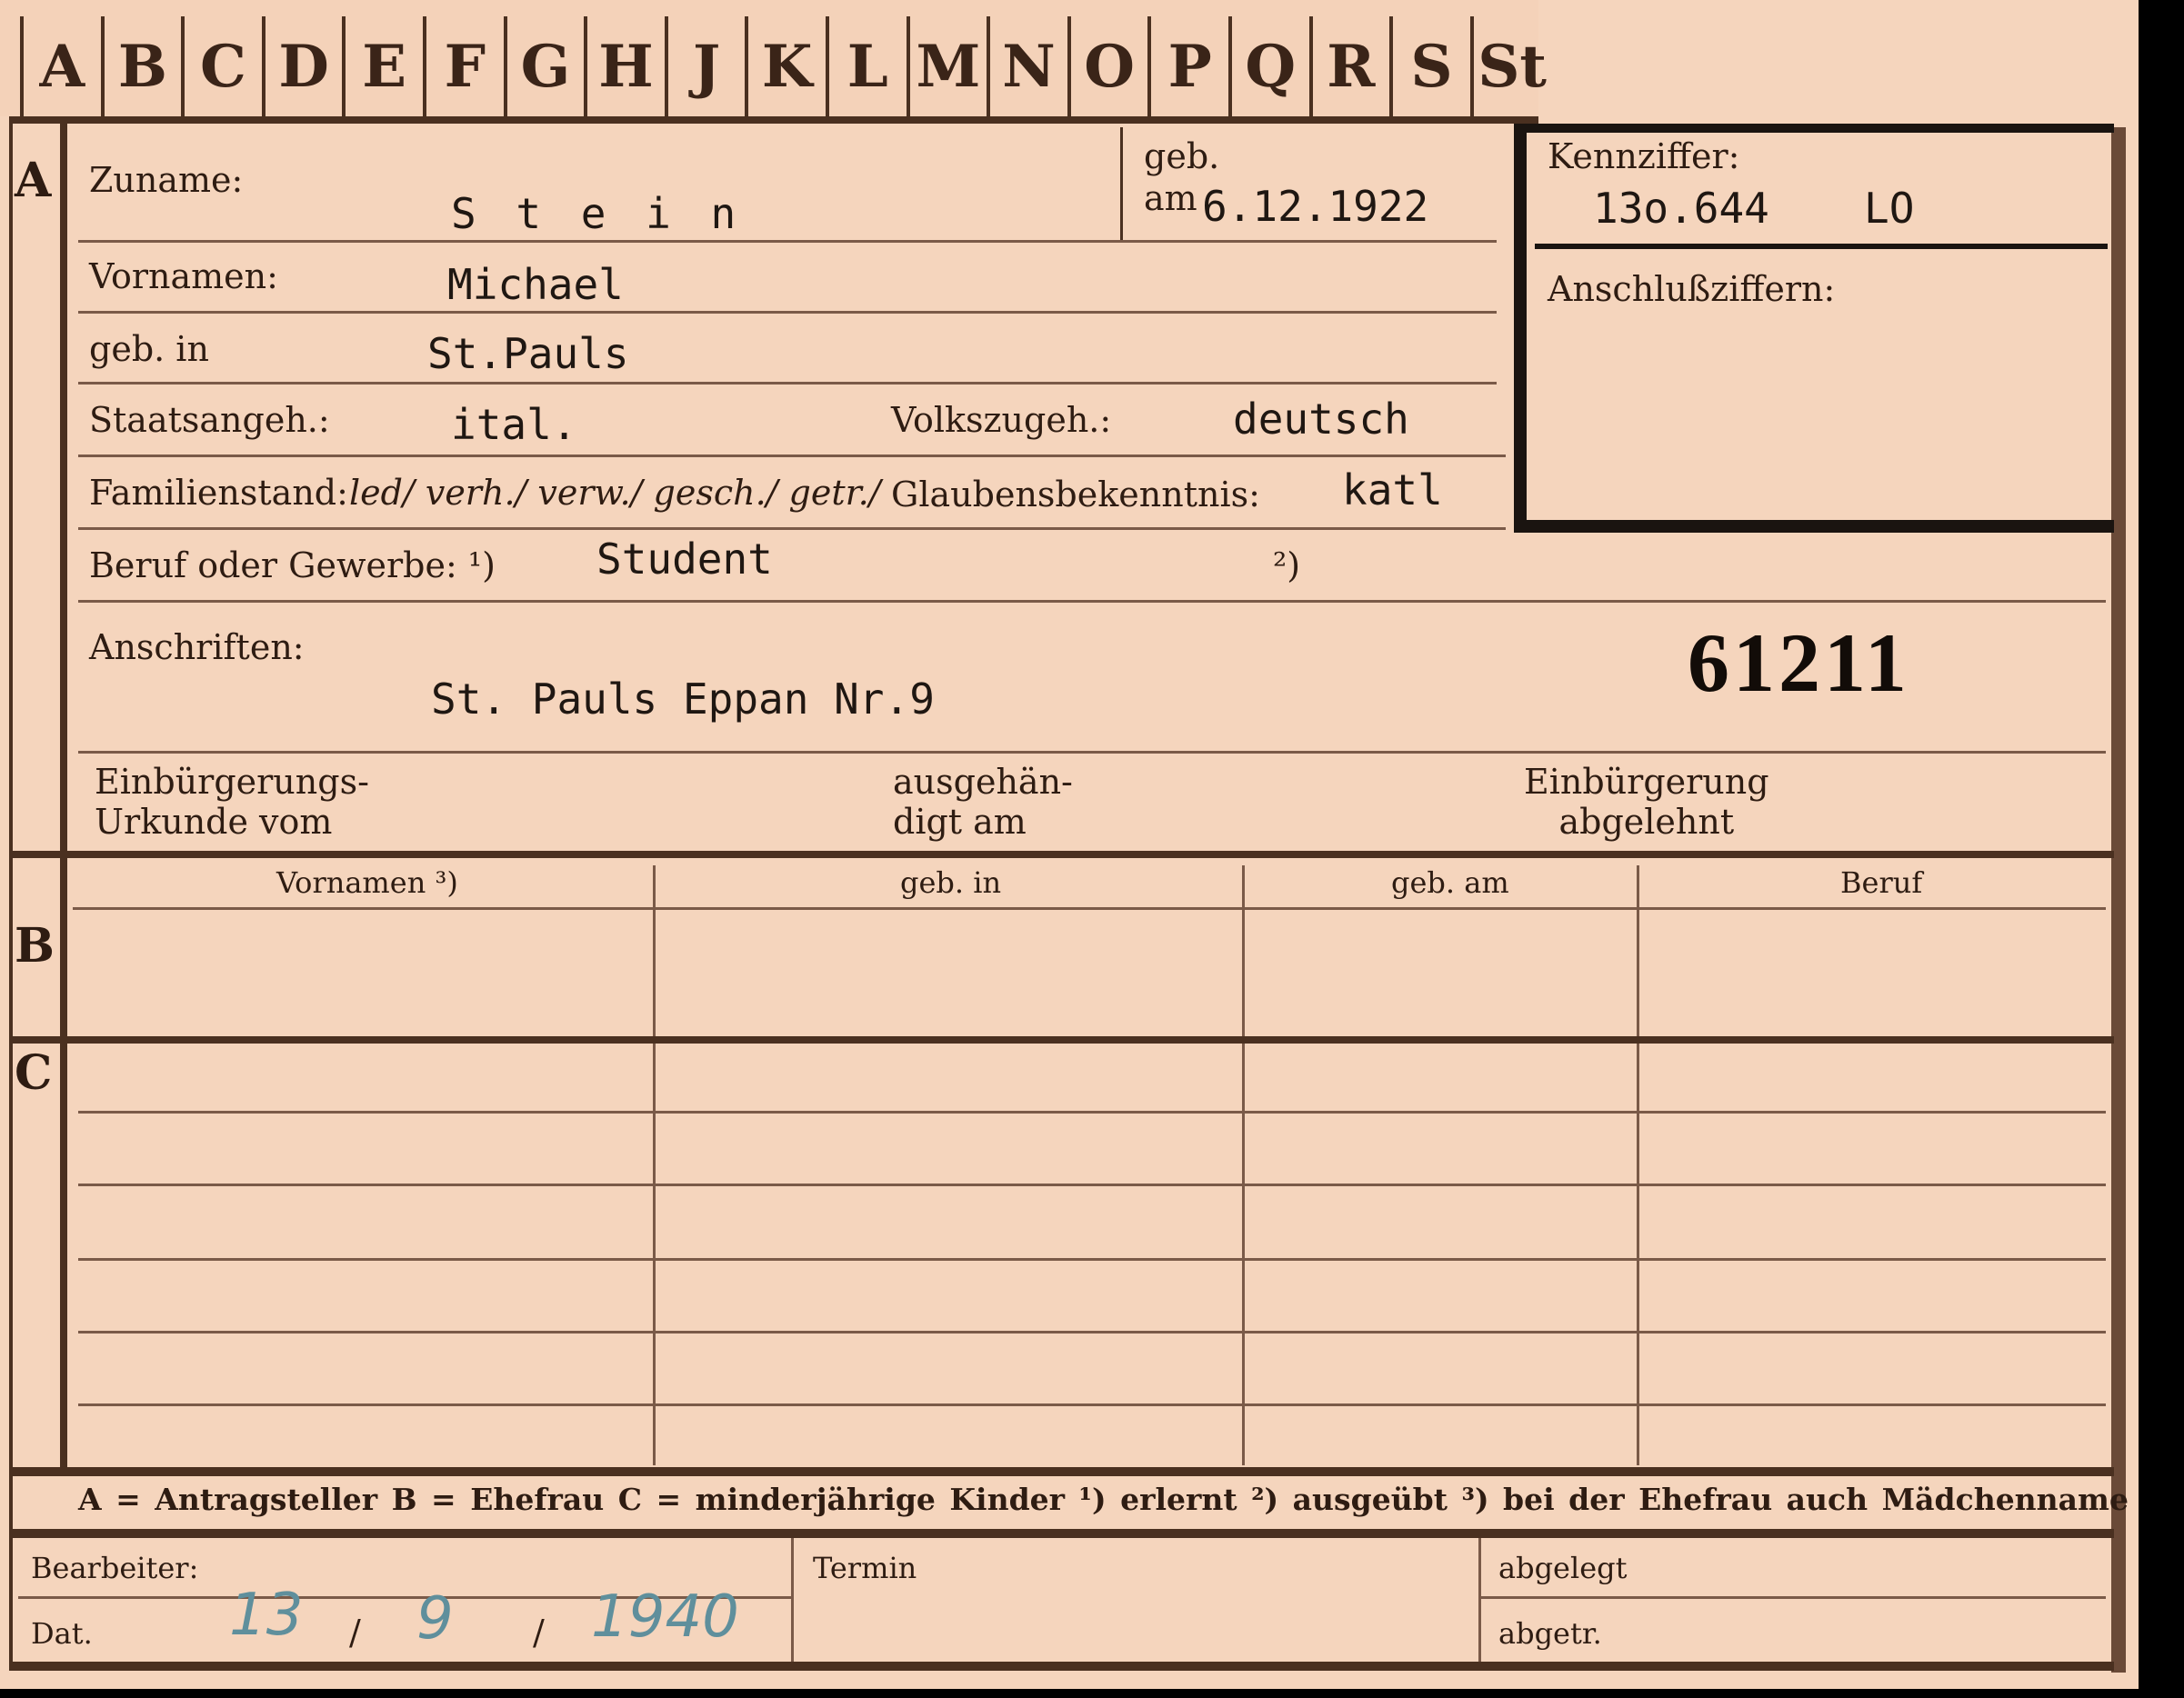  What do you see at coordinates (60, 66) in the screenshot?
I see `tab-a: A` at bounding box center [60, 66].